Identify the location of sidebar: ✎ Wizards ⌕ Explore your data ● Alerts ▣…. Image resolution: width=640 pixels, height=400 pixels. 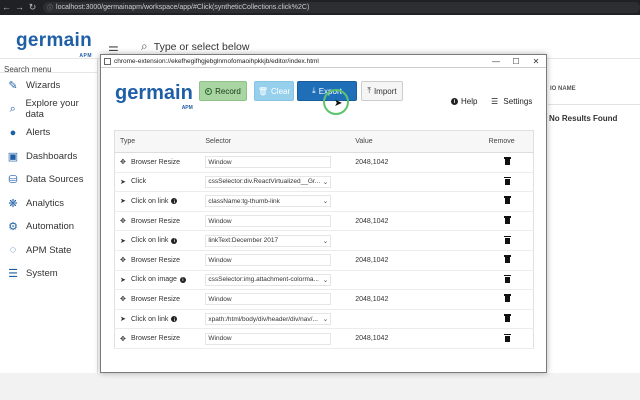
(49, 216).